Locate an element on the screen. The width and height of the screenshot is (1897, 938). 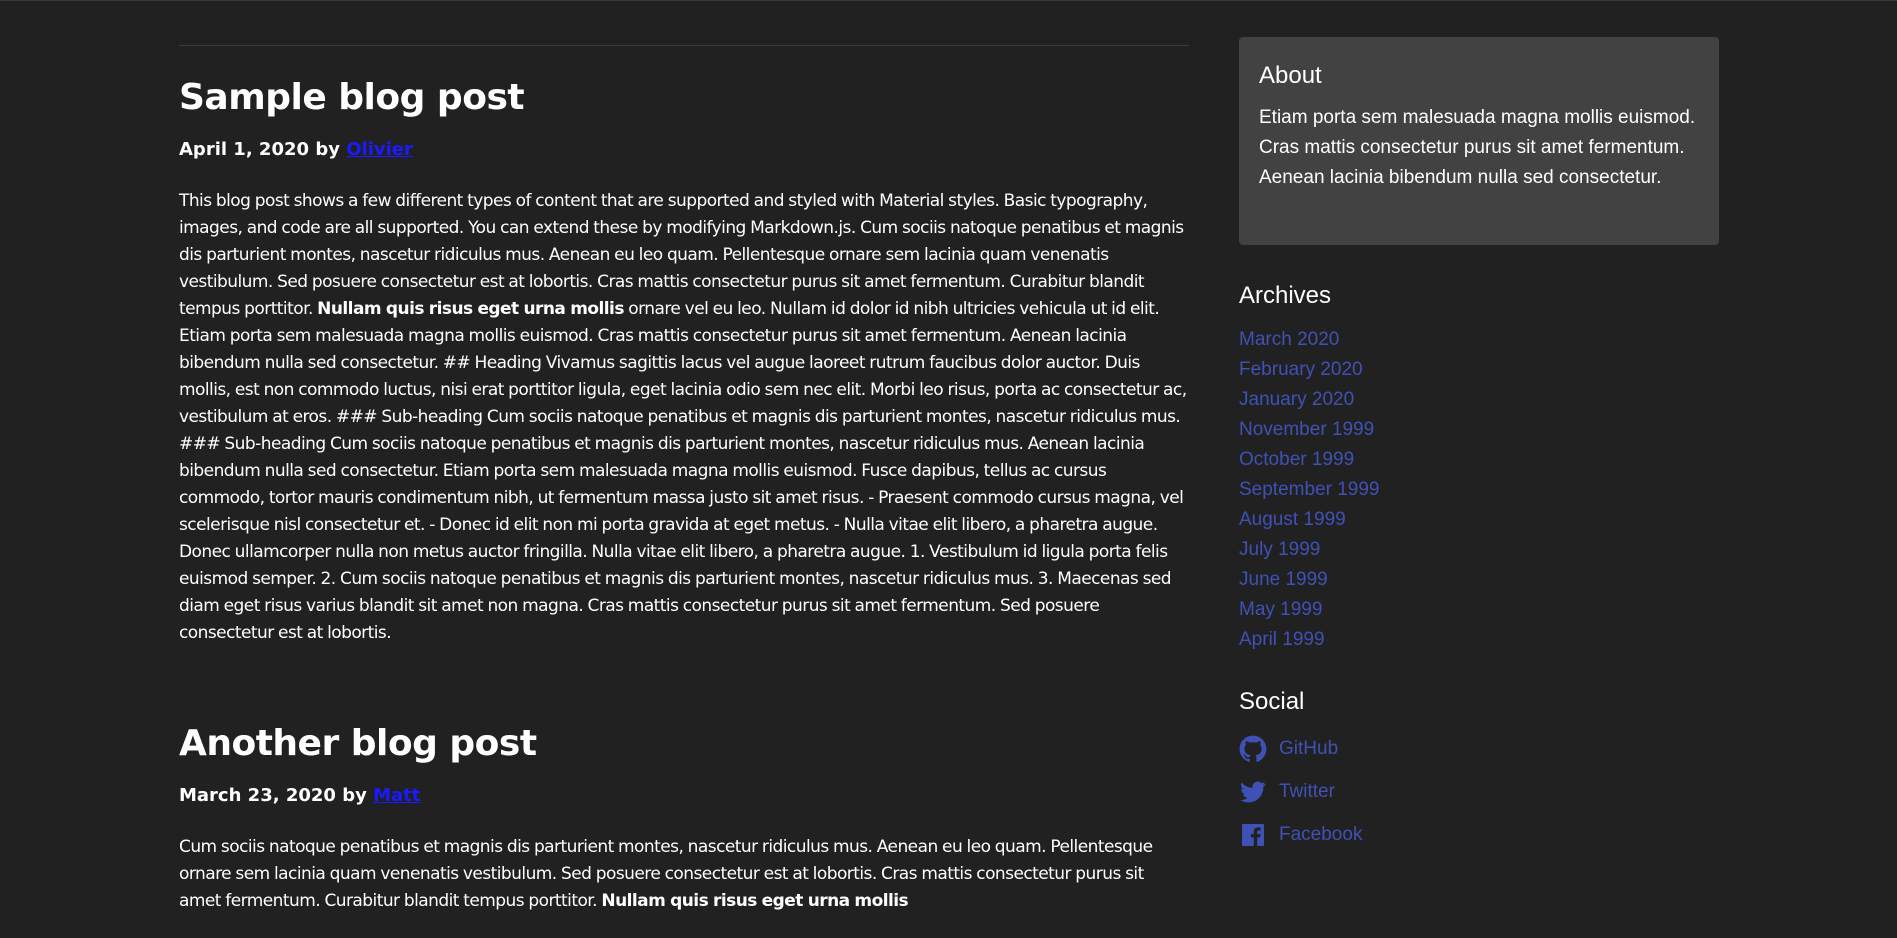
archive-link: January 2020 is located at coordinates (1309, 400).